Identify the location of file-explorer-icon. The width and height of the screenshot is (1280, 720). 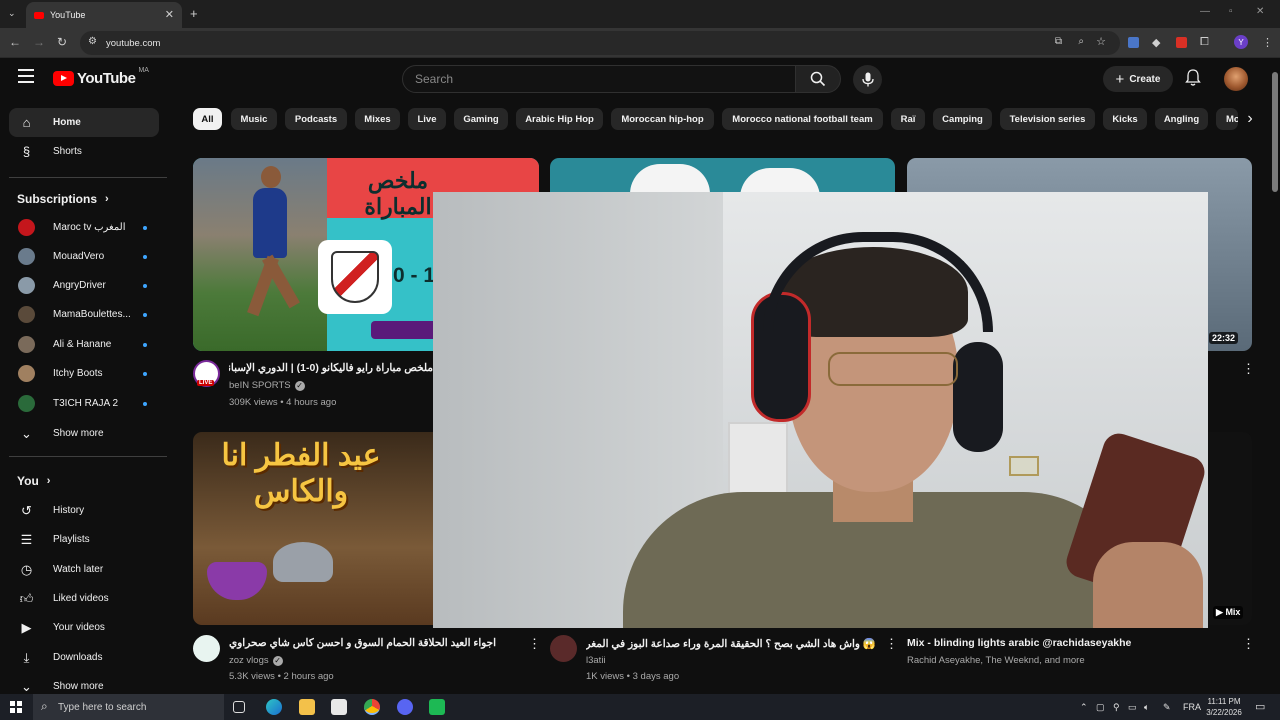
(307, 707).